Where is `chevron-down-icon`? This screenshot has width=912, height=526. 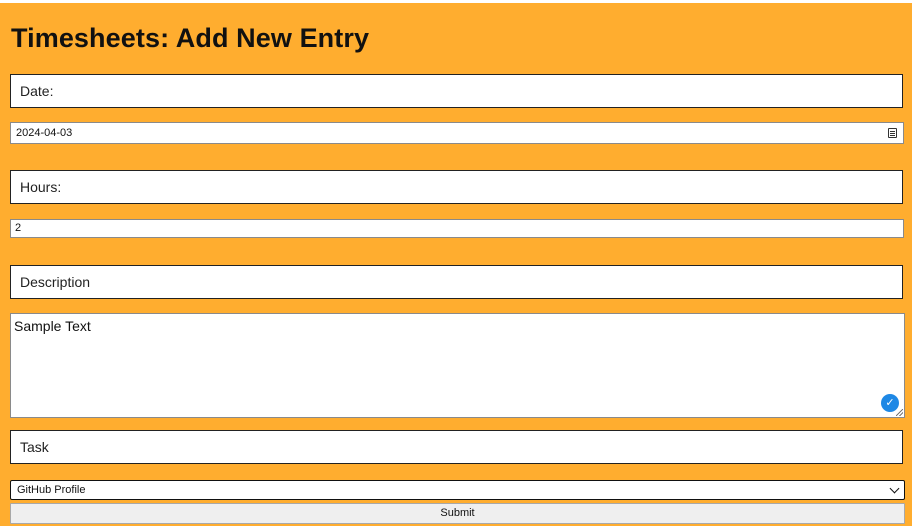 chevron-down-icon is located at coordinates (894, 488).